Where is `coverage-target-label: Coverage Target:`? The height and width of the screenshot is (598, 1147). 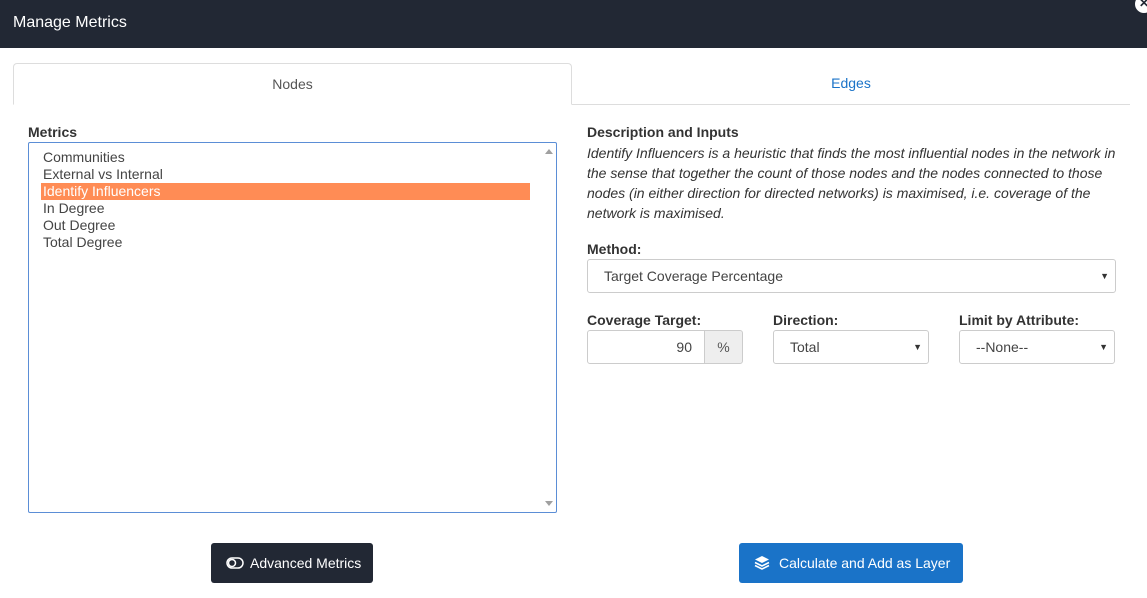 coverage-target-label: Coverage Target: is located at coordinates (644, 320).